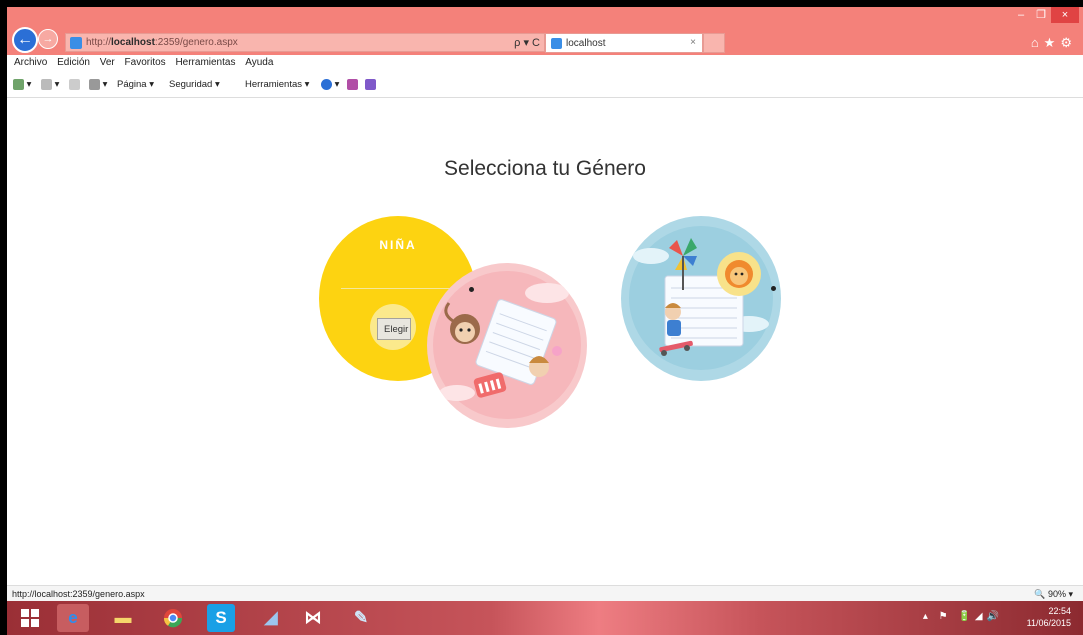  I want to click on file-explorer-icon: ▬, so click(123, 618).